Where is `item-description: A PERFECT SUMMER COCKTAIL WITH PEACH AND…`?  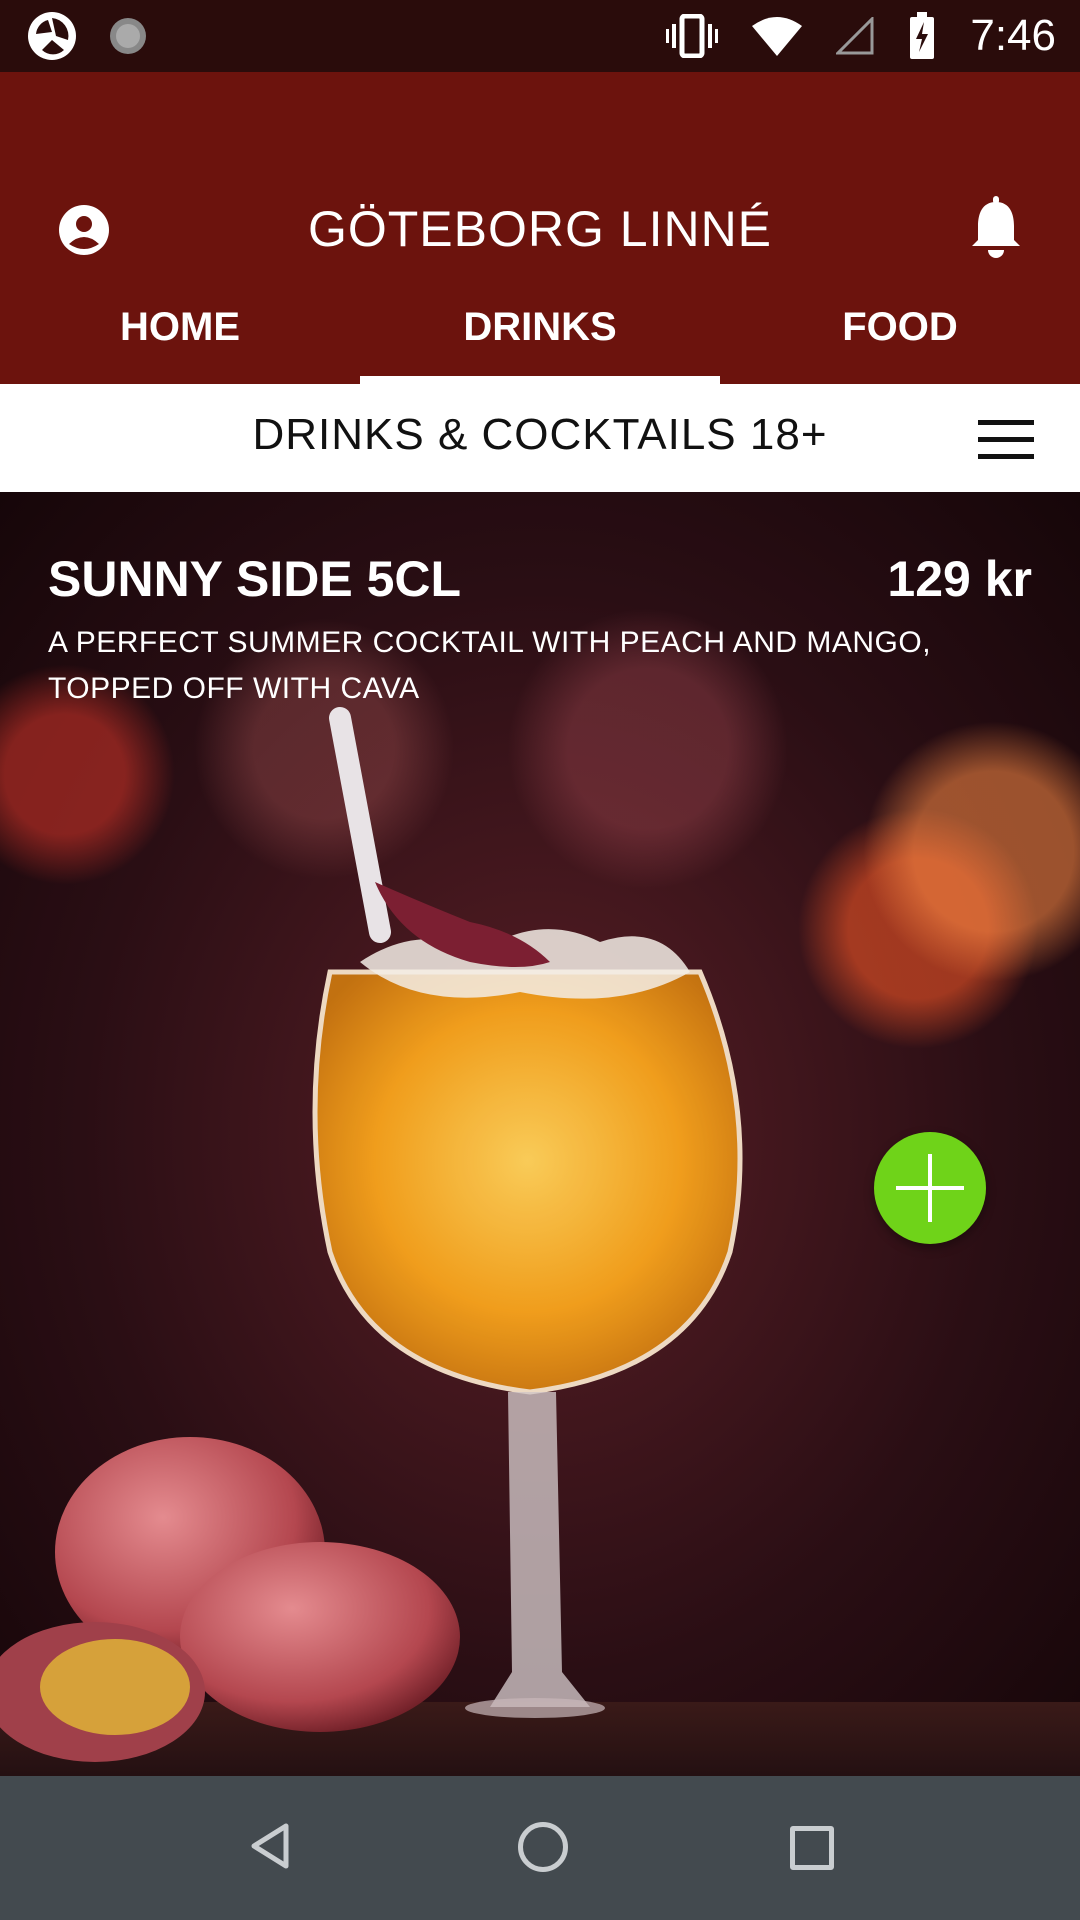
item-description: A PERFECT SUMMER COCKTAIL WITH PEACH AND… is located at coordinates (490, 665).